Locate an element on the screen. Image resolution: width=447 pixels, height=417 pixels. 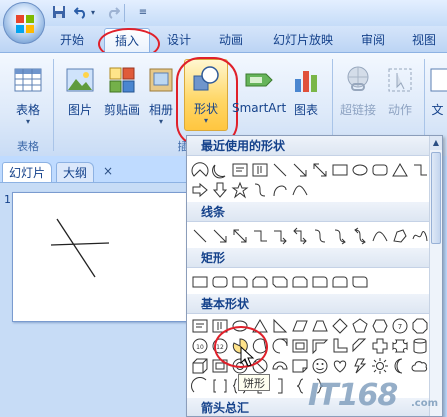
pentagon-shape-icon is located at coordinates (360, 326).